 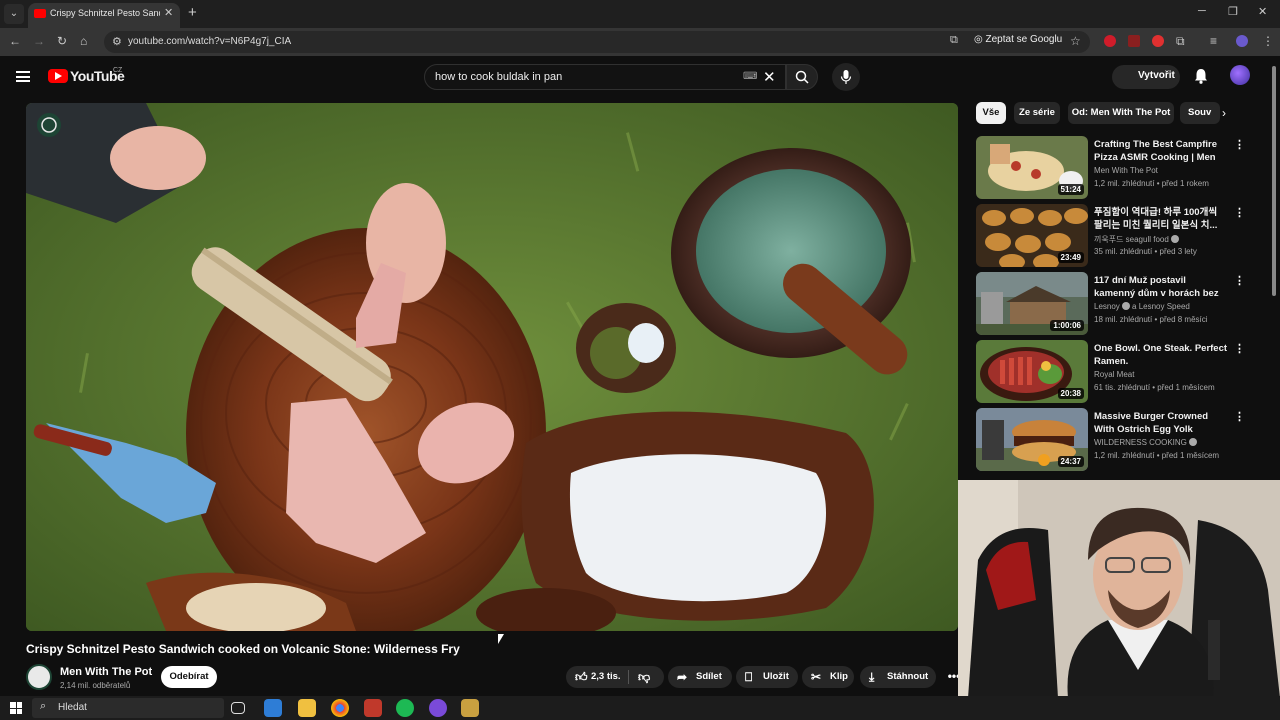 I want to click on spotify-icon, so click(x=405, y=708).